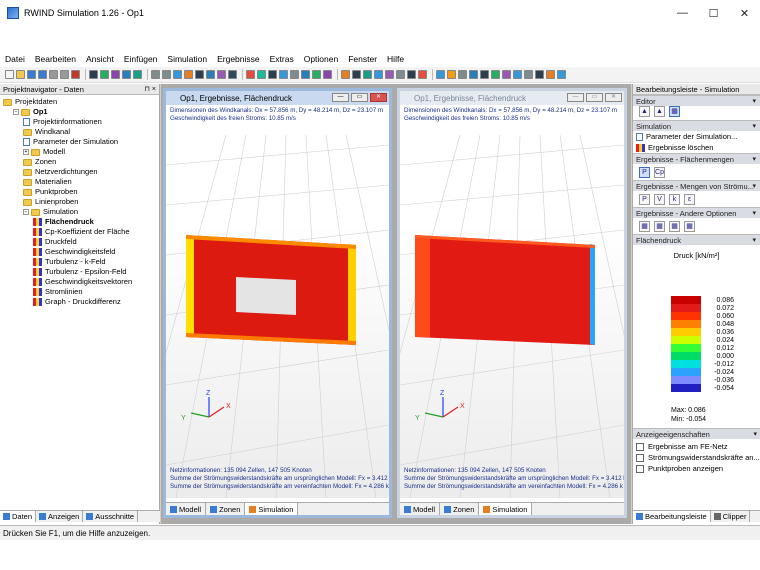 Image resolution: width=760 pixels, height=570 pixels. I want to click on result-window-2-titlebar: Op1, Ergebnisse, Flächendruck — ▭ ✕, so click(512, 98).